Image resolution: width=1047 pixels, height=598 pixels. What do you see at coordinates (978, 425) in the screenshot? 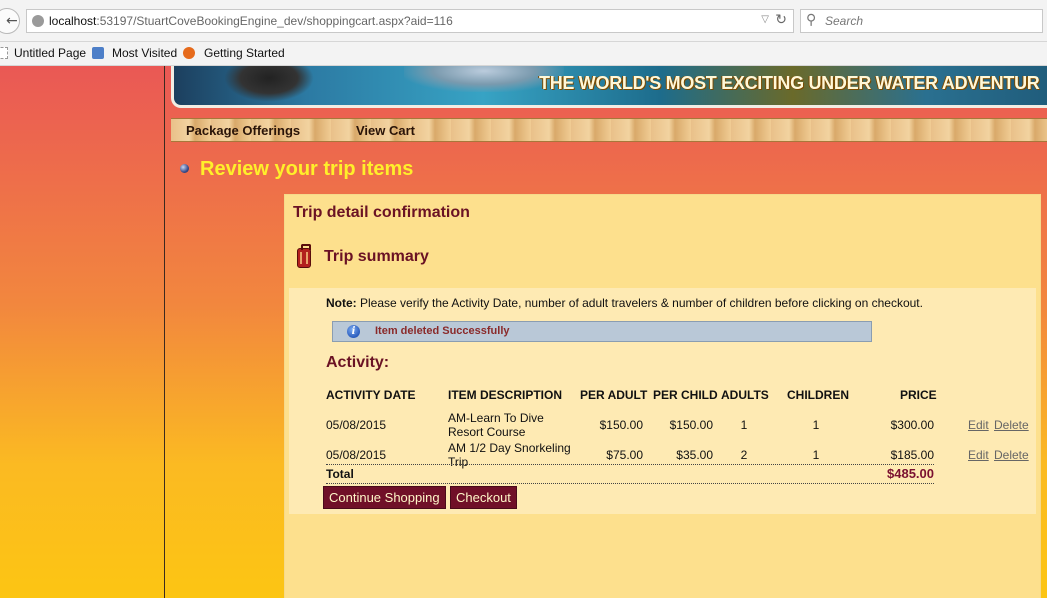
I see `row1-edit-link: Edit` at bounding box center [978, 425].